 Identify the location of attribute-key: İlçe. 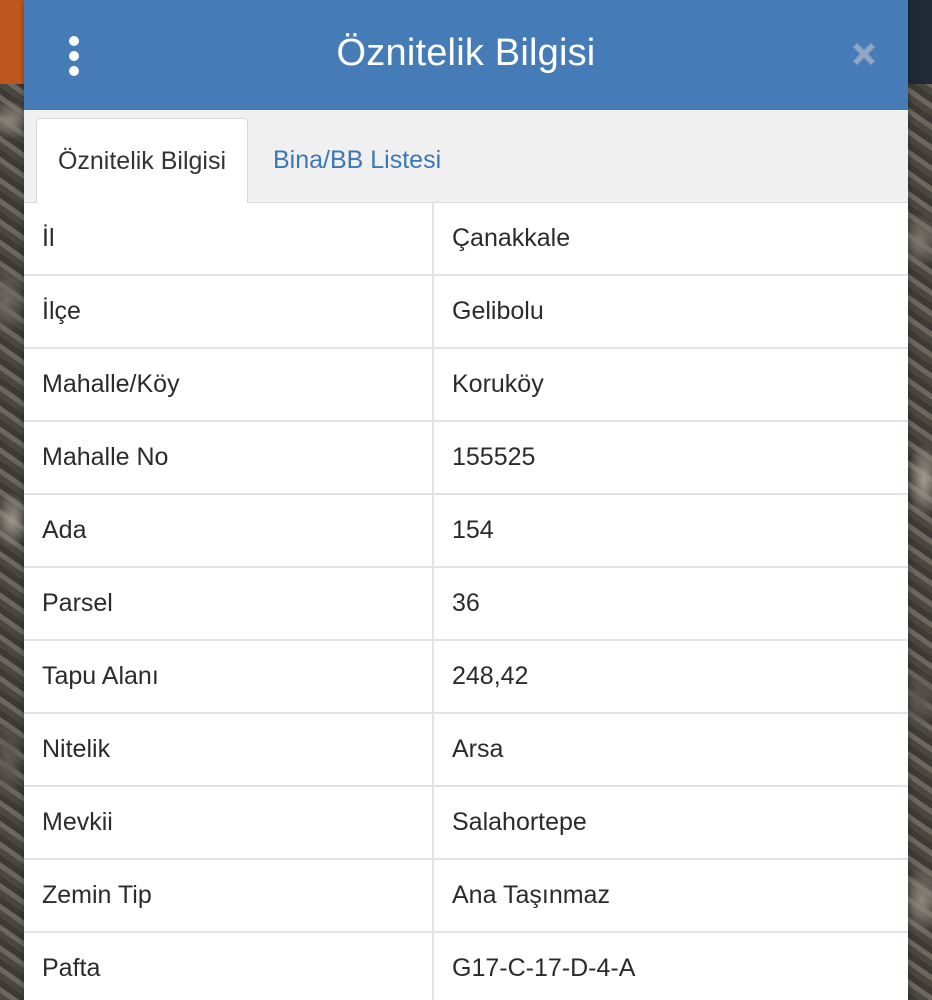
(229, 312).